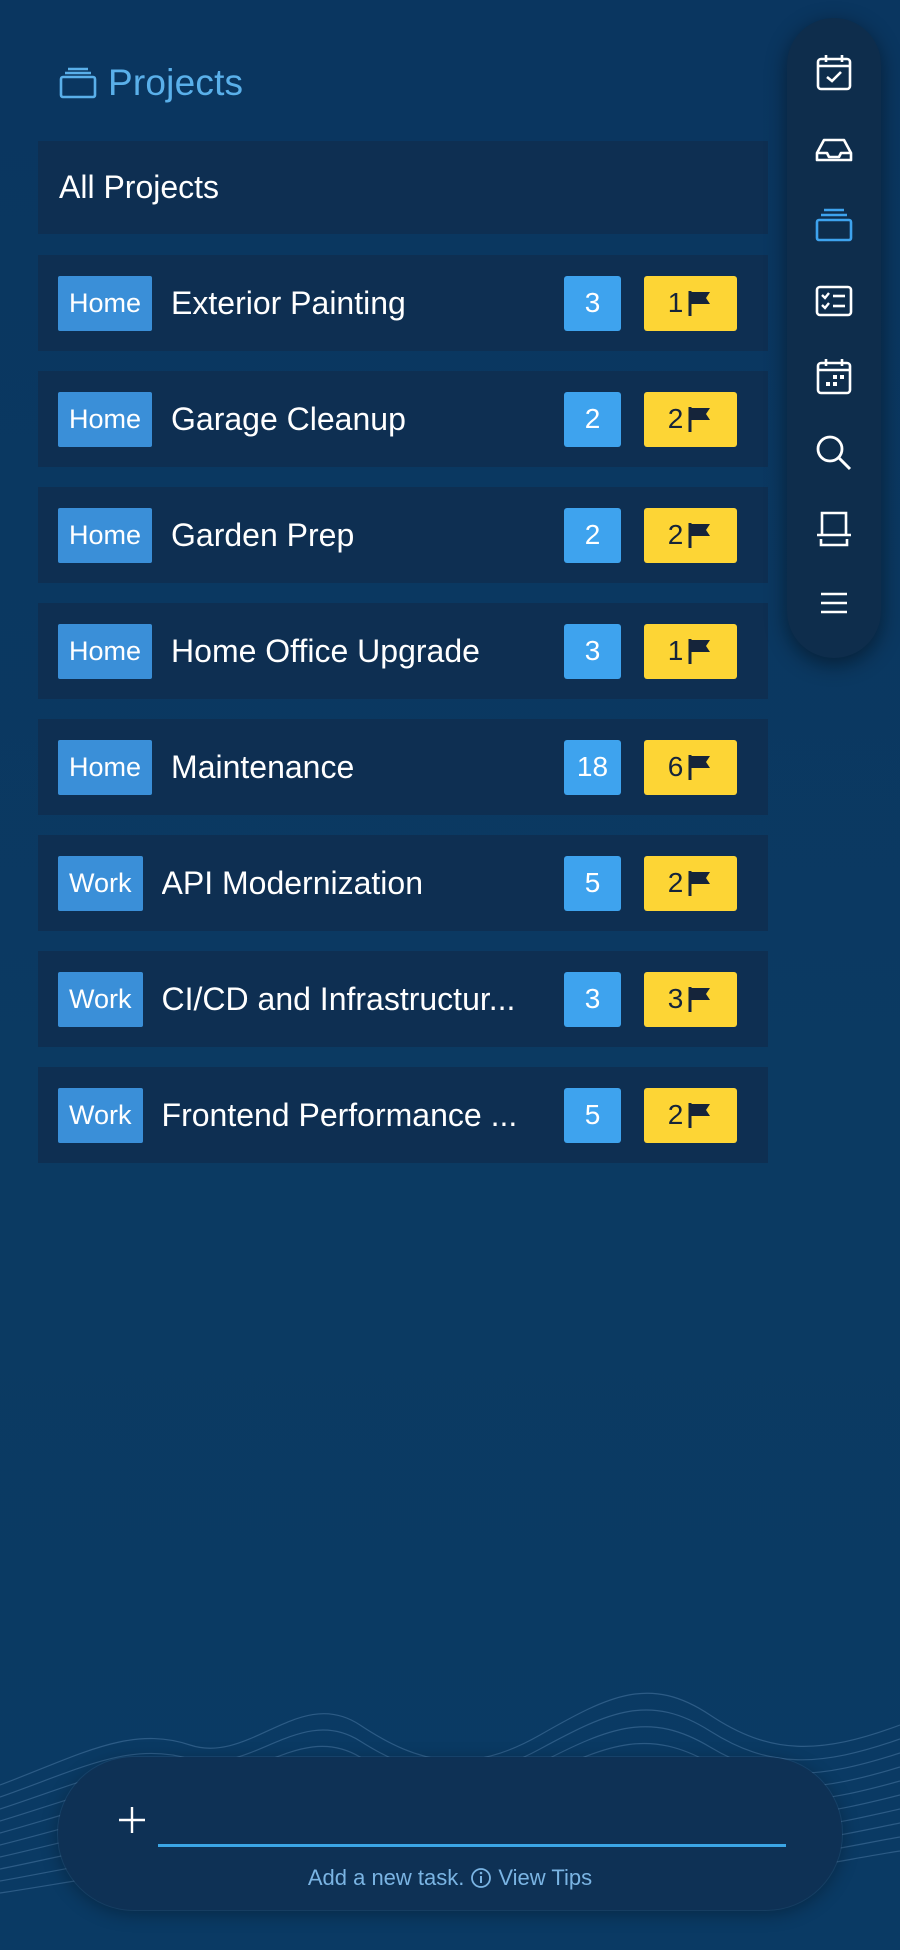 This screenshot has width=900, height=1950. What do you see at coordinates (325, 650) in the screenshot?
I see `project-name: Home Office Upgrade` at bounding box center [325, 650].